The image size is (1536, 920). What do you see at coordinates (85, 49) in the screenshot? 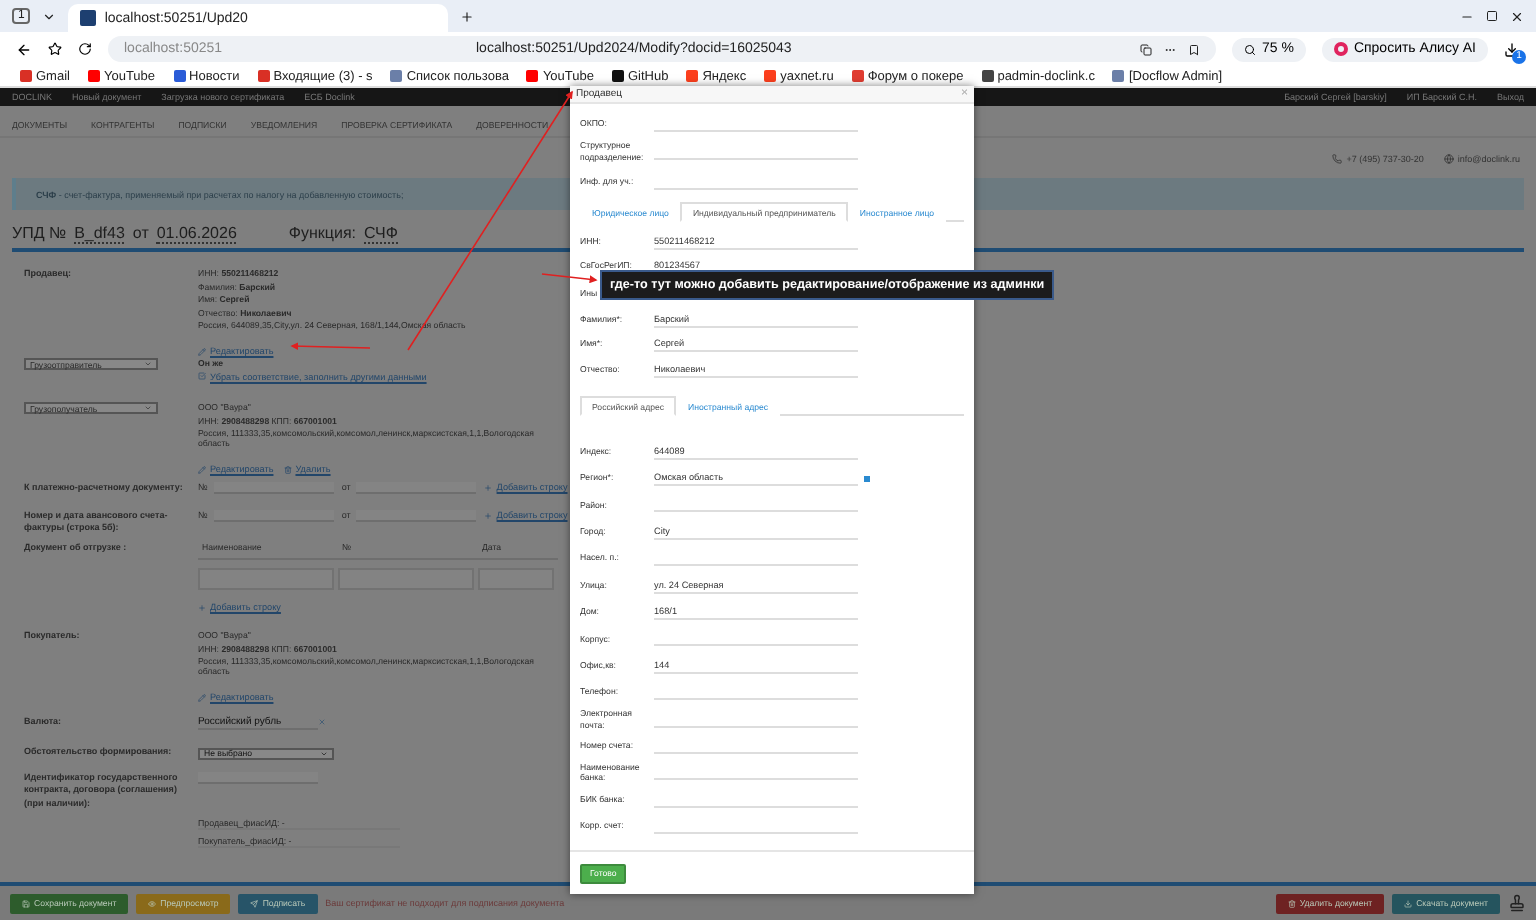
I see `reload-icon` at bounding box center [85, 49].